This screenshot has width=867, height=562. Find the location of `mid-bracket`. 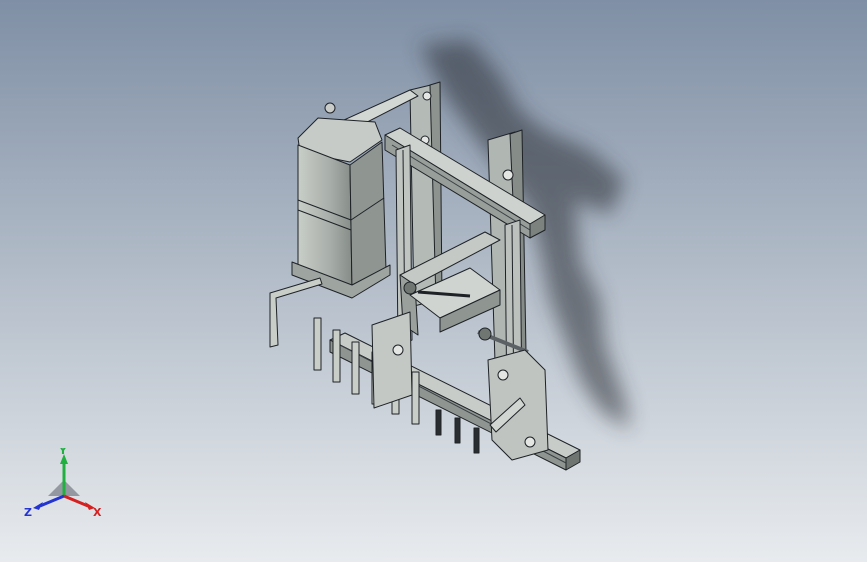

mid-bracket is located at coordinates (392, 360).